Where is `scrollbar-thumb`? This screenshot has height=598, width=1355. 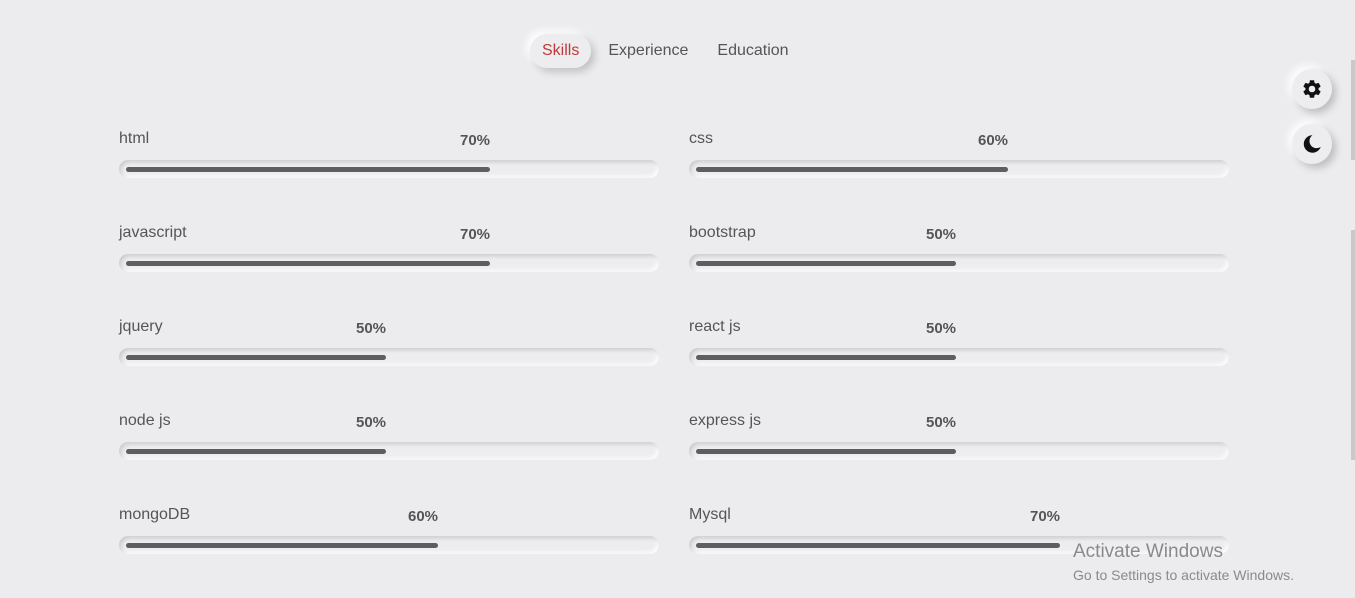
scrollbar-thumb is located at coordinates (1353, 345).